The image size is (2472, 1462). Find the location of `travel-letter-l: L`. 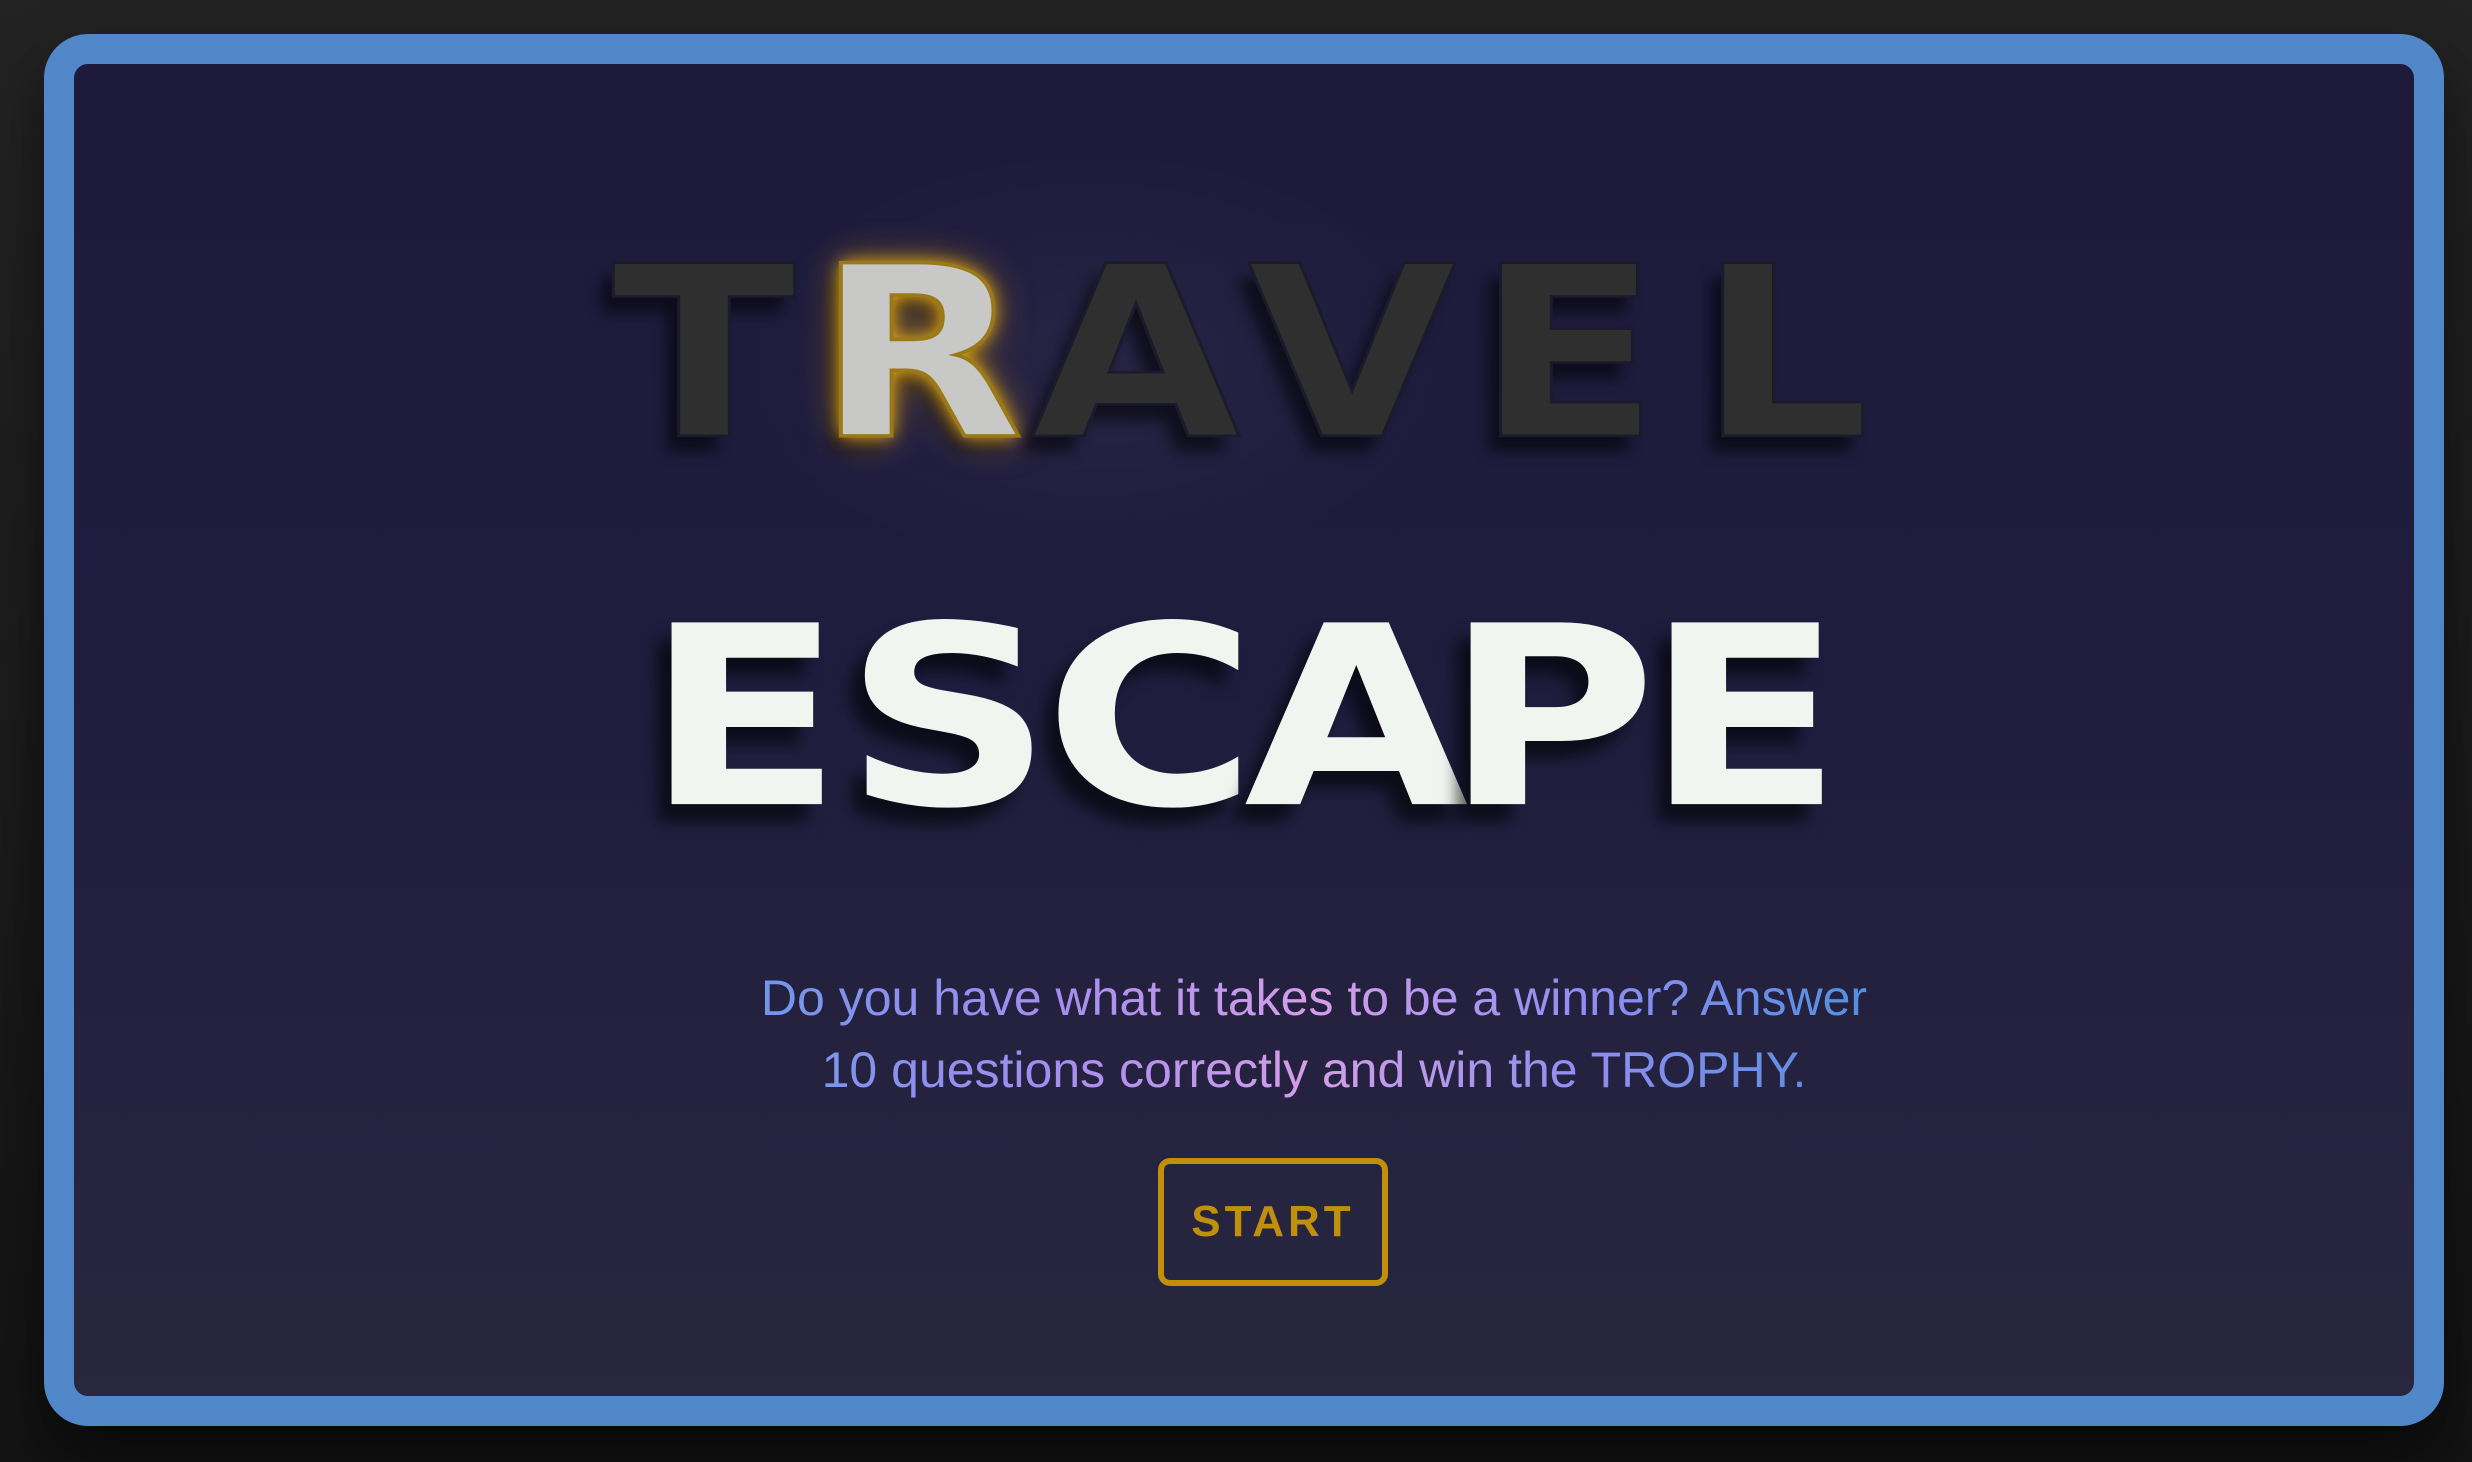

travel-letter-l: L is located at coordinates (1783, 353).